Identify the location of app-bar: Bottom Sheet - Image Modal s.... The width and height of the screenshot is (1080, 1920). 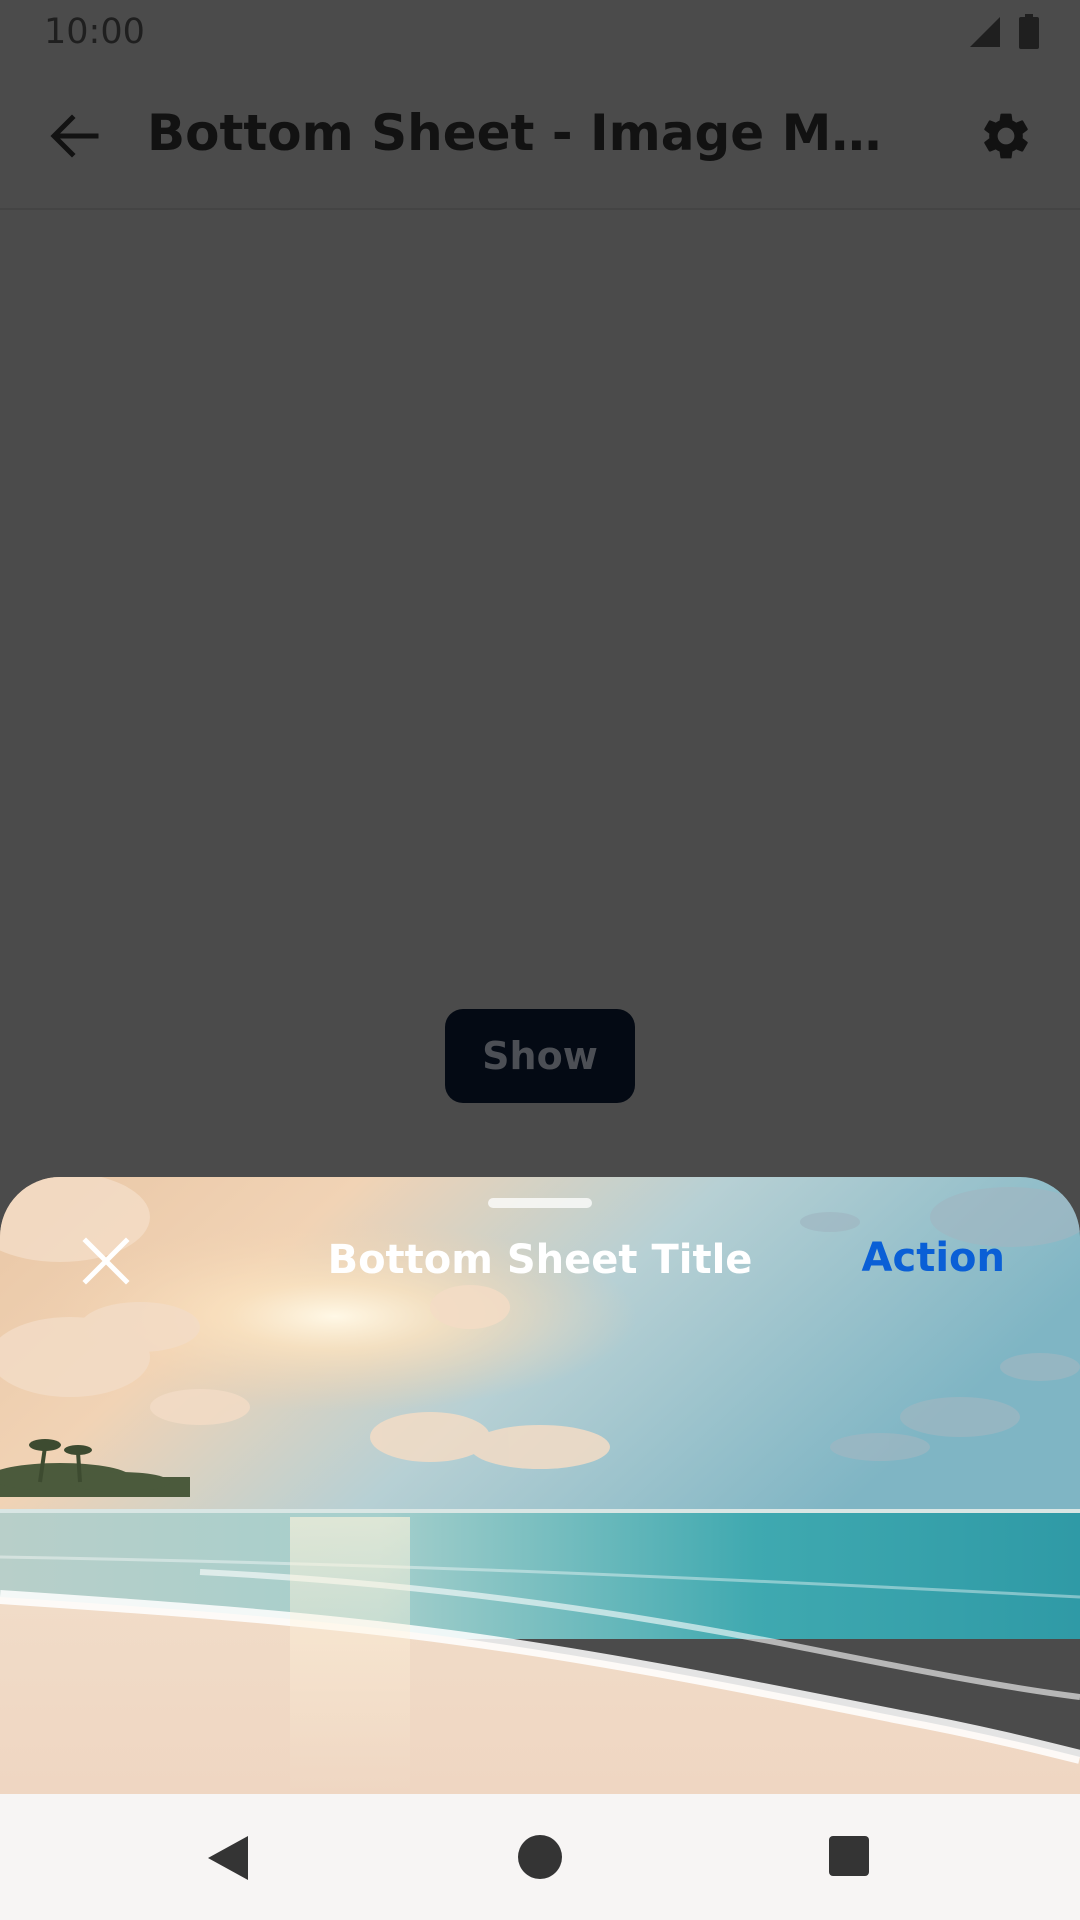
(540, 137).